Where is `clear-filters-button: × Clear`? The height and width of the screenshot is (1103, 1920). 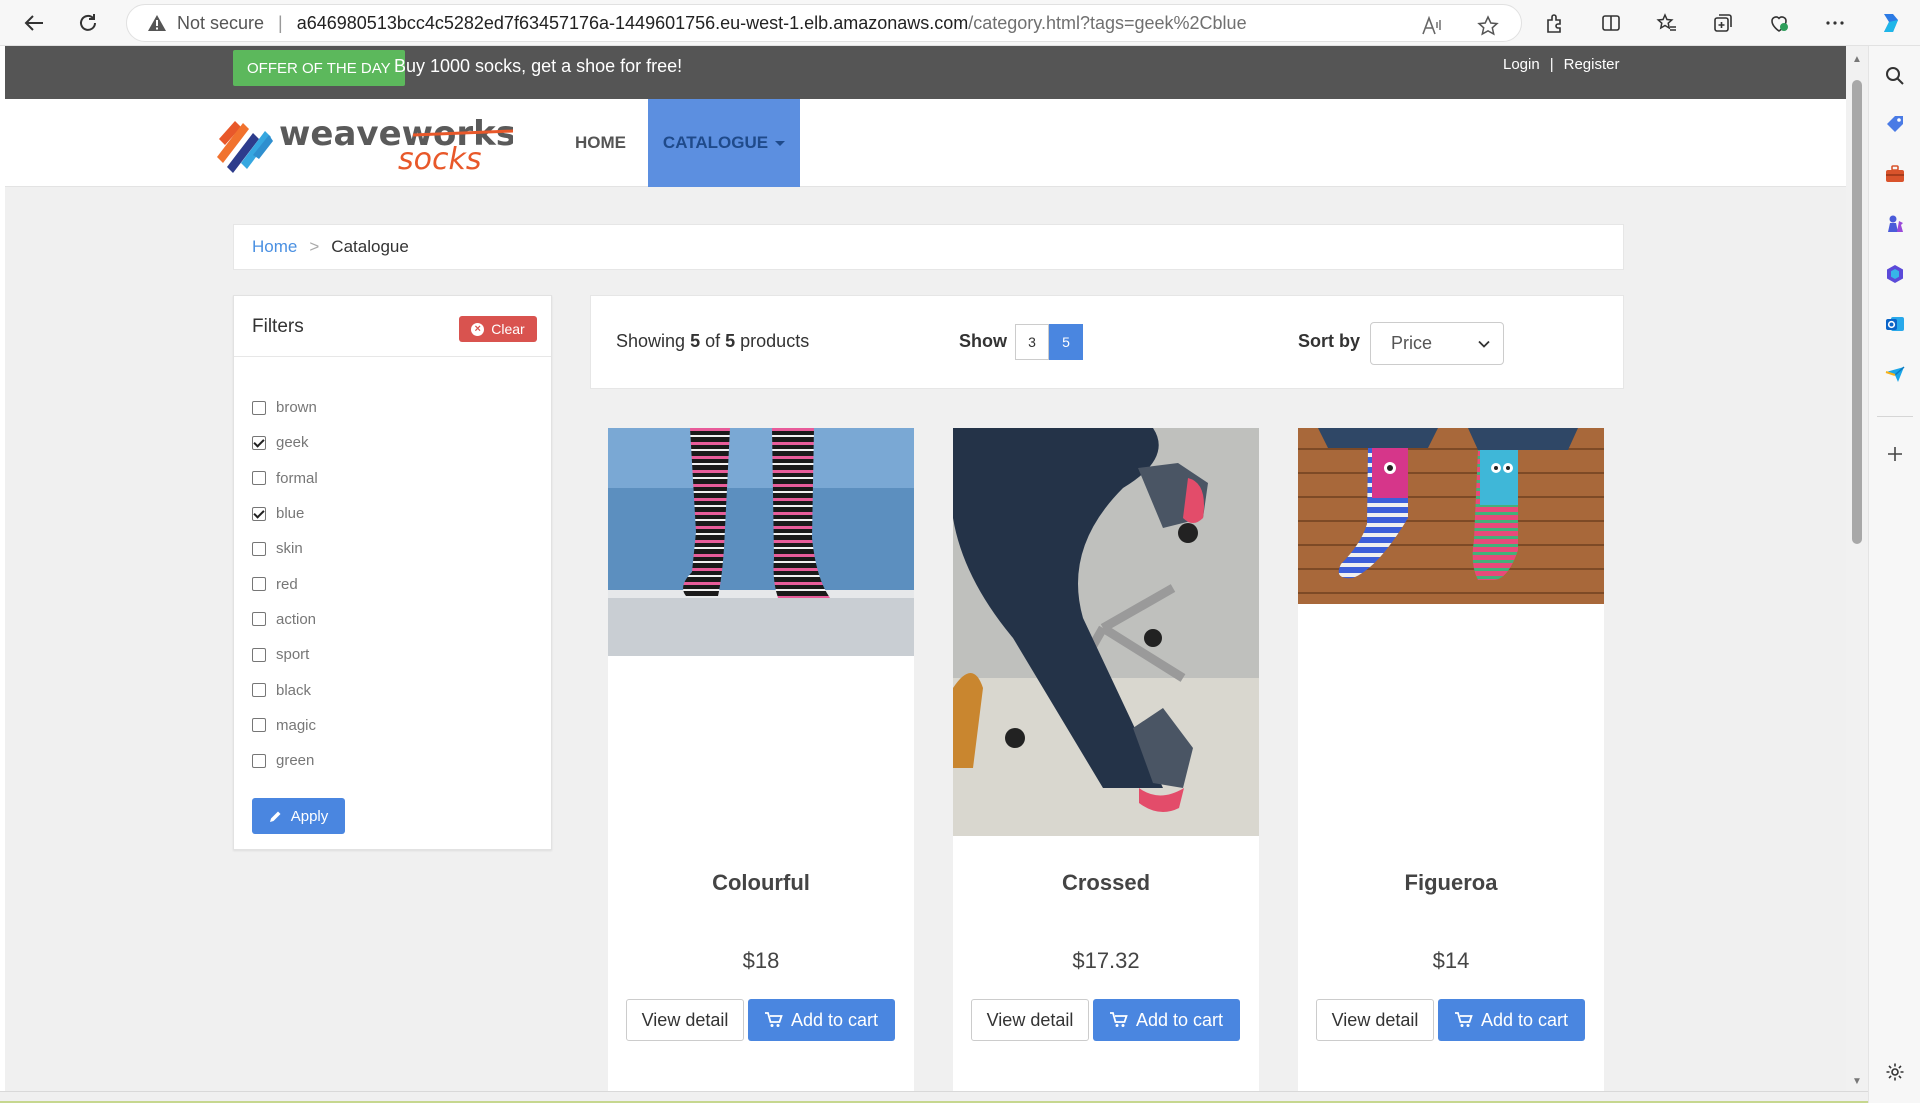
clear-filters-button: × Clear is located at coordinates (498, 329).